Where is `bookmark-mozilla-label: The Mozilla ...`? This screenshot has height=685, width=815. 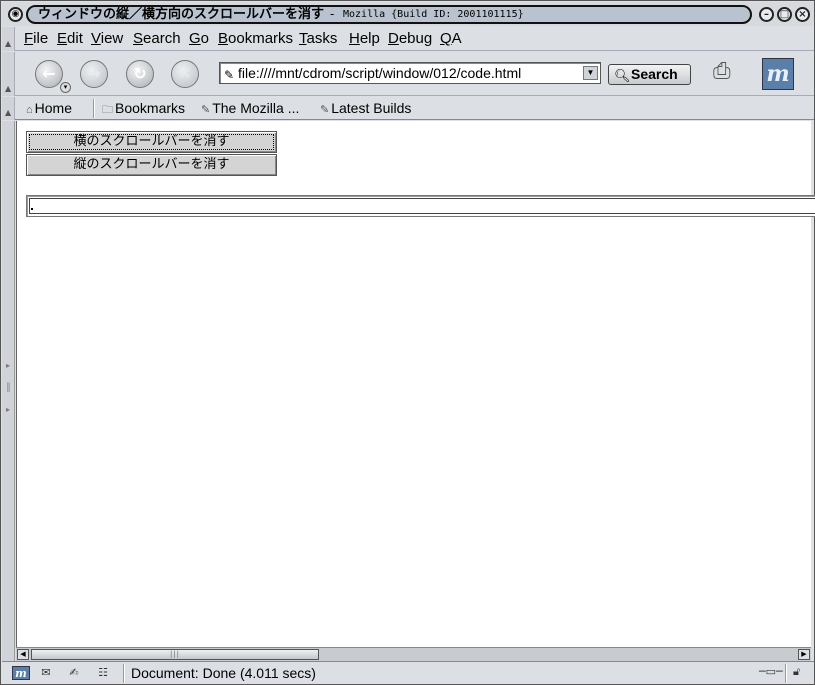
bookmark-mozilla-label: The Mozilla ... is located at coordinates (256, 108).